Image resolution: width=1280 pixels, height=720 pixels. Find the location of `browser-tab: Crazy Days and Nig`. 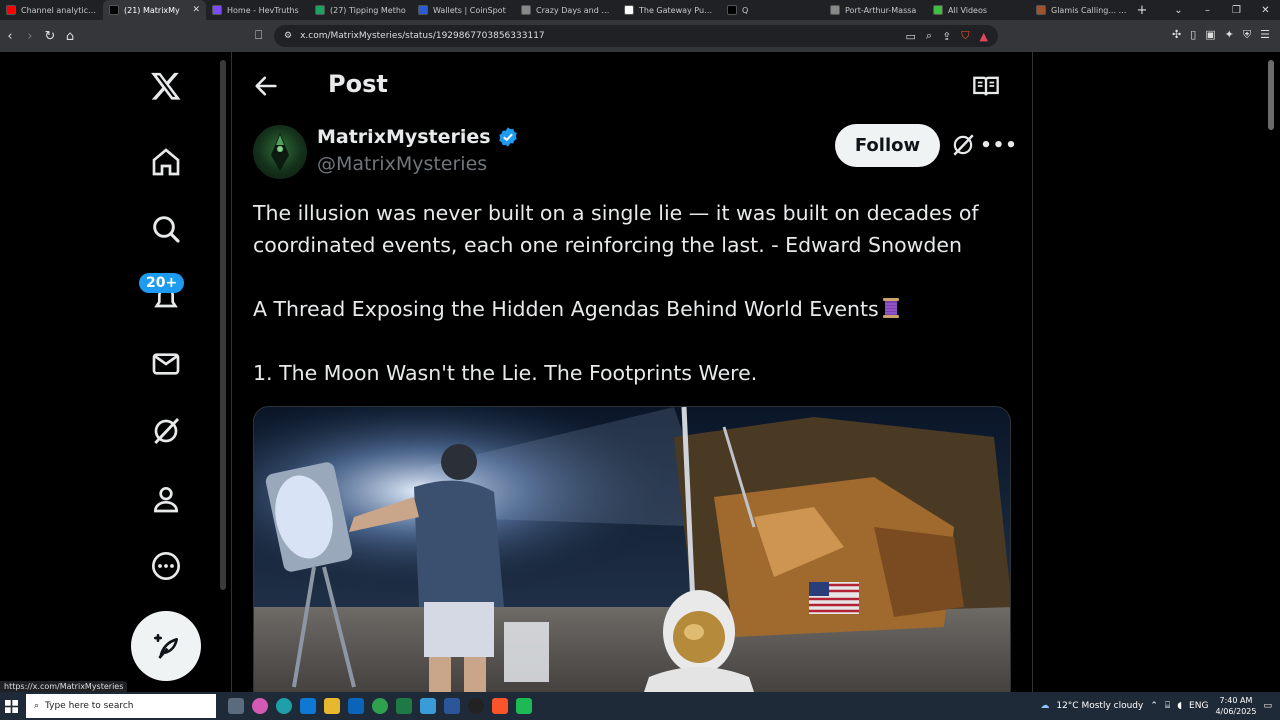

browser-tab: Crazy Days and Nig is located at coordinates (566, 10).